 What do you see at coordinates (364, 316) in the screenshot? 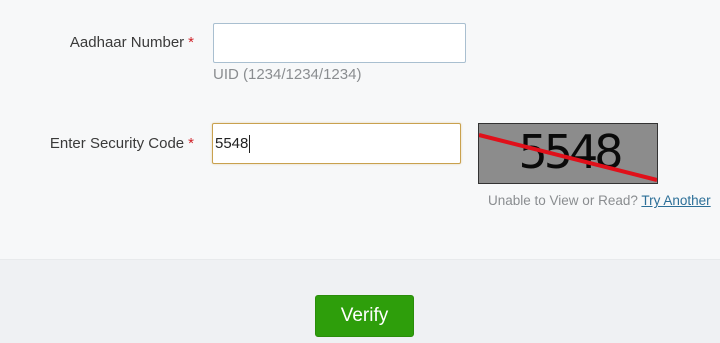
I see `verify-button: Verify` at bounding box center [364, 316].